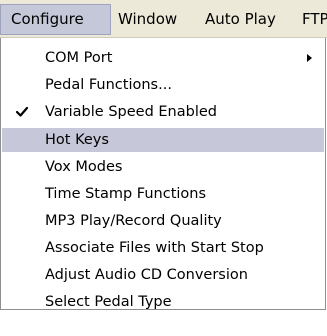 This screenshot has width=327, height=336. What do you see at coordinates (47, 19) in the screenshot?
I see `menu-configure-label: Configure` at bounding box center [47, 19].